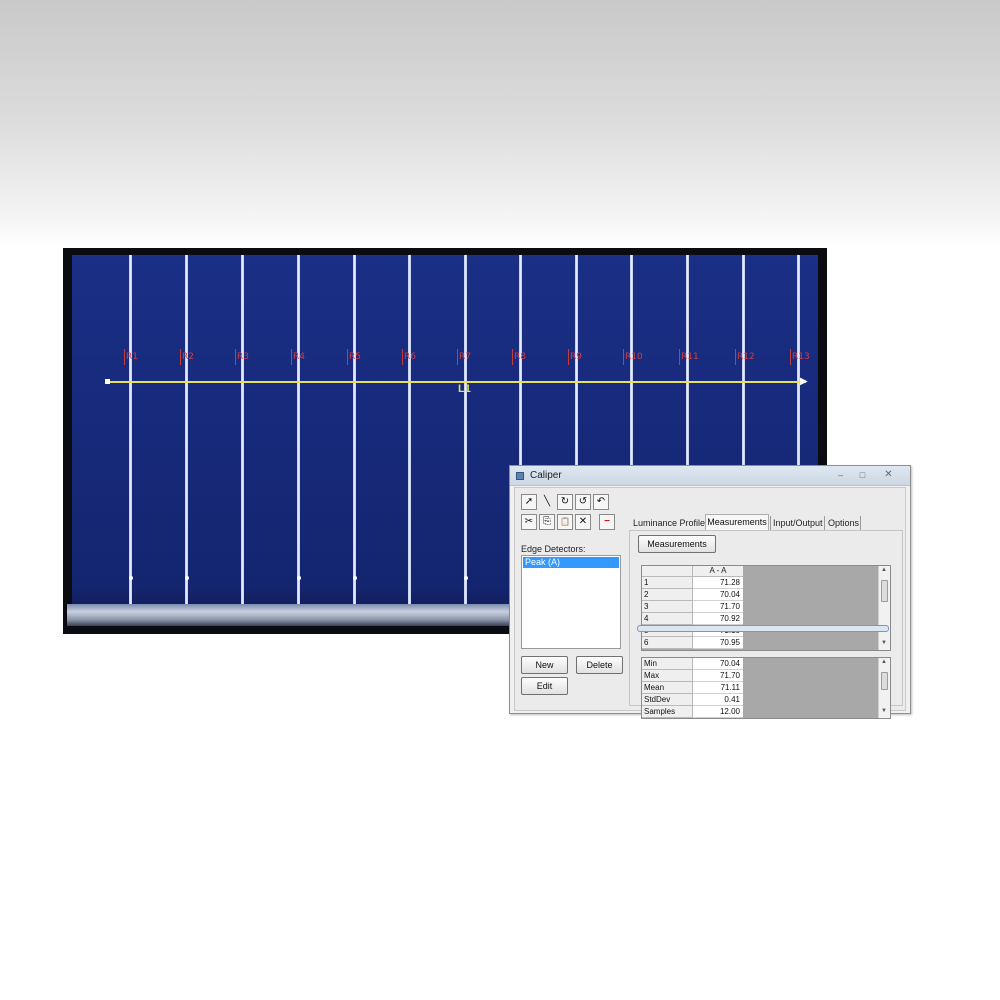 The image size is (1000, 1000). What do you see at coordinates (553, 549) in the screenshot?
I see `edge-detectors-label: Edge Detectors:` at bounding box center [553, 549].